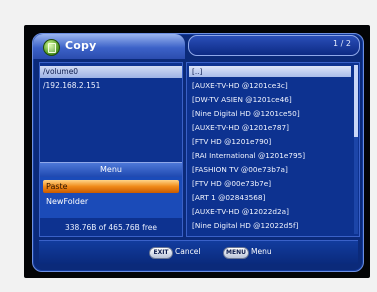 The width and height of the screenshot is (377, 292). Describe the element at coordinates (161, 253) in the screenshot. I see `exit-key-icon: EXIT` at that location.